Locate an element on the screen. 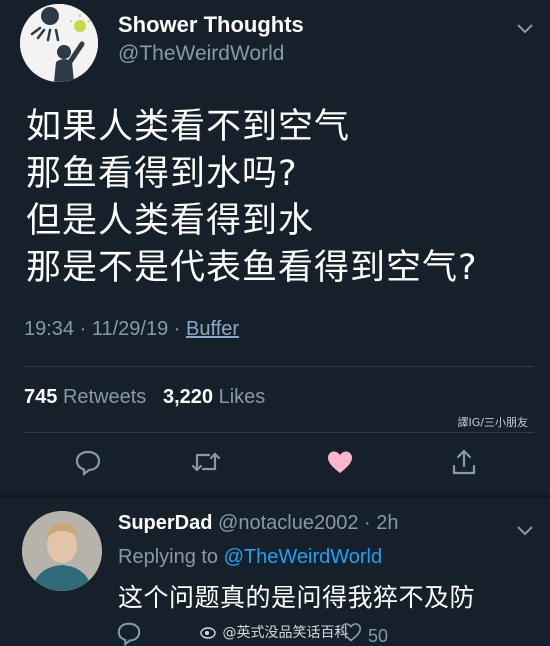 The height and width of the screenshot is (646, 550). replying-to-handle-link: @TheWeirdWorld is located at coordinates (303, 557).